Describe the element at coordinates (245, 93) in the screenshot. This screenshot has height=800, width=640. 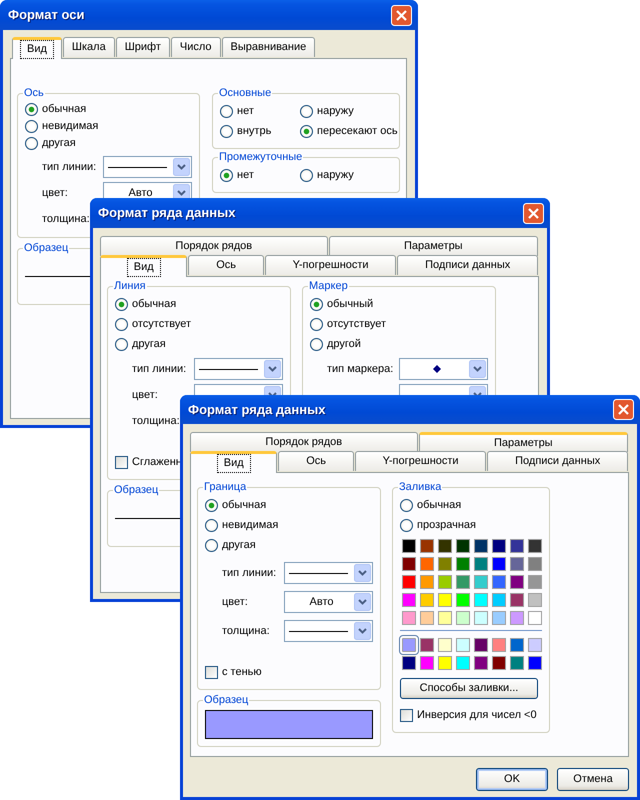
I see `group-title: Основные` at that location.